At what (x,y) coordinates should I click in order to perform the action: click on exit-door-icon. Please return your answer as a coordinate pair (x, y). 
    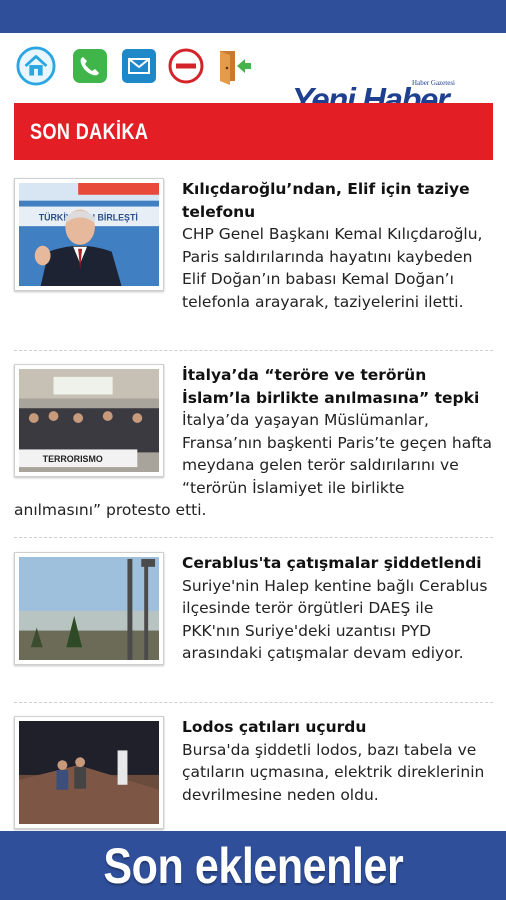
    Looking at the image, I should click on (235, 68).